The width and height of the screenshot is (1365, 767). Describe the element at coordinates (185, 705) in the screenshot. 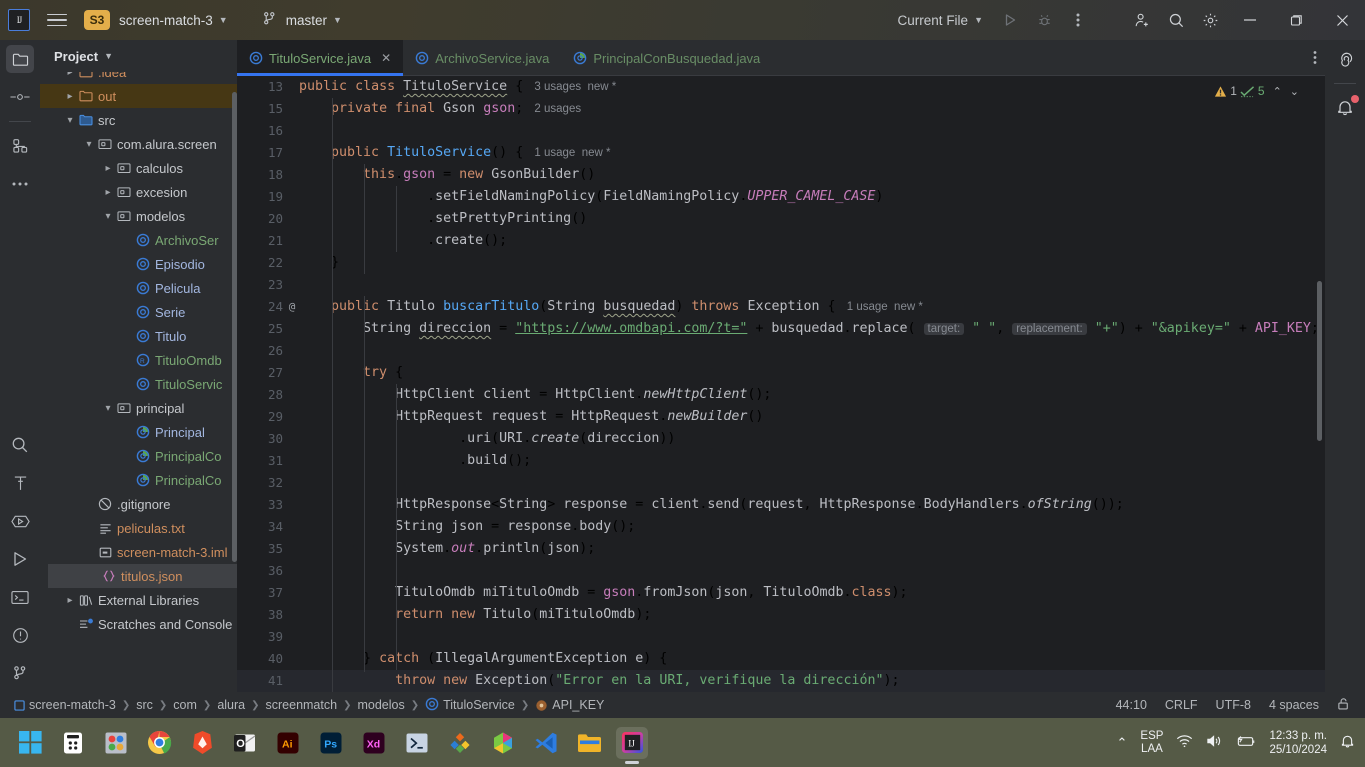

I see `breadcrumb-item-com: com` at that location.